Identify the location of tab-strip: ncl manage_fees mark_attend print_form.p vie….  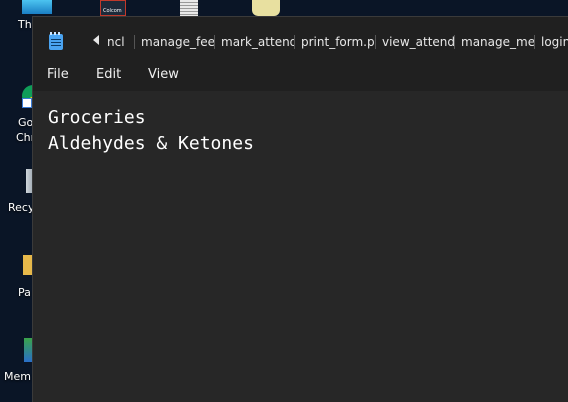
(336, 42).